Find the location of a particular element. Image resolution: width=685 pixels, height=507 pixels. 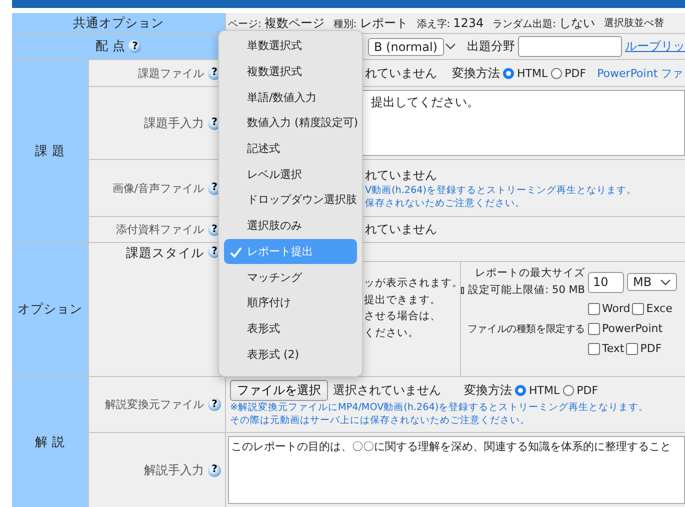

section-header: オプション is located at coordinates (50, 309).